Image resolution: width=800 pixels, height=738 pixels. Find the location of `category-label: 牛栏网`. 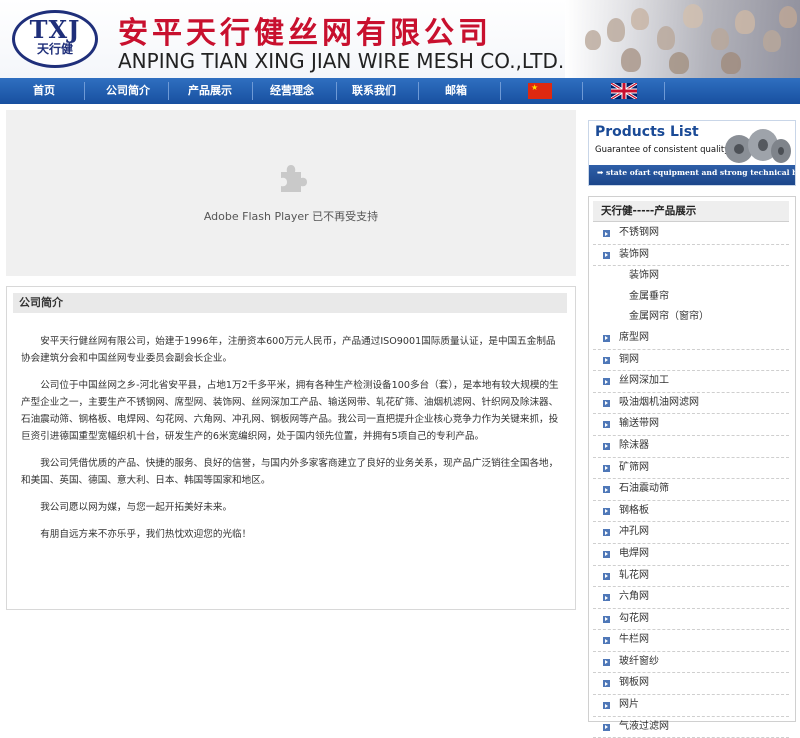

category-label: 牛栏网 is located at coordinates (634, 640).